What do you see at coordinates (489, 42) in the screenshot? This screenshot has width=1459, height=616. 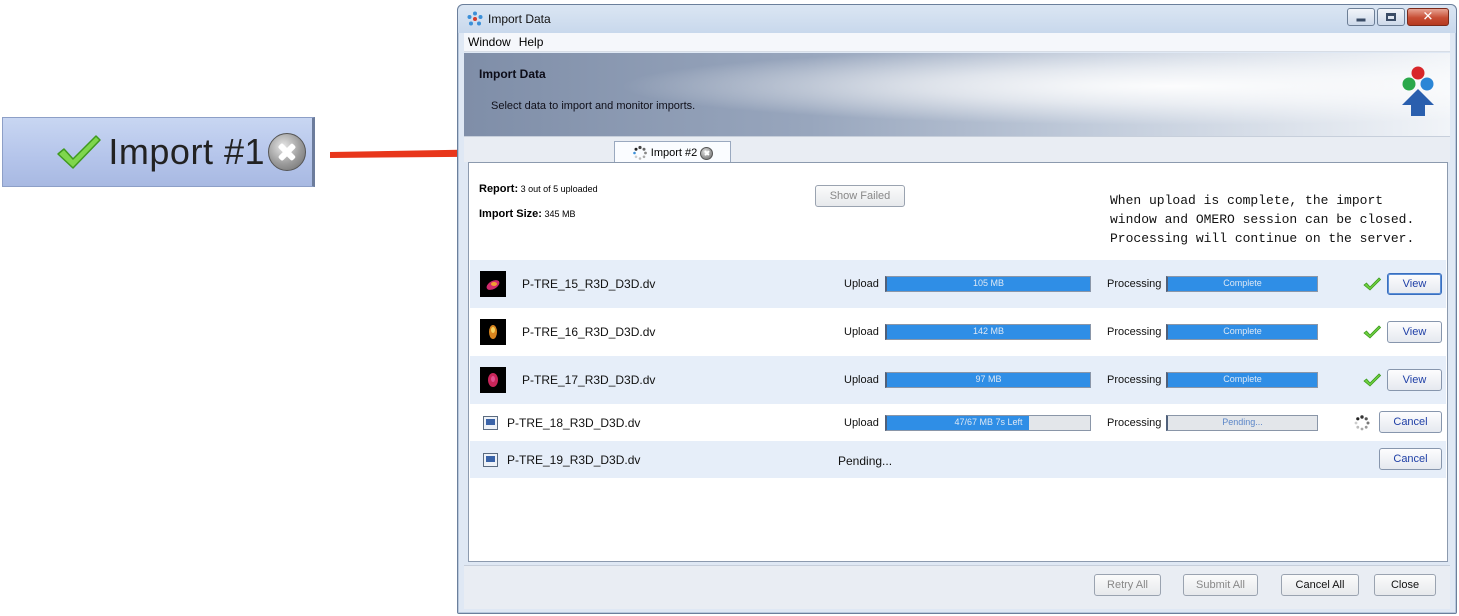 I see `menu-window: Window` at bounding box center [489, 42].